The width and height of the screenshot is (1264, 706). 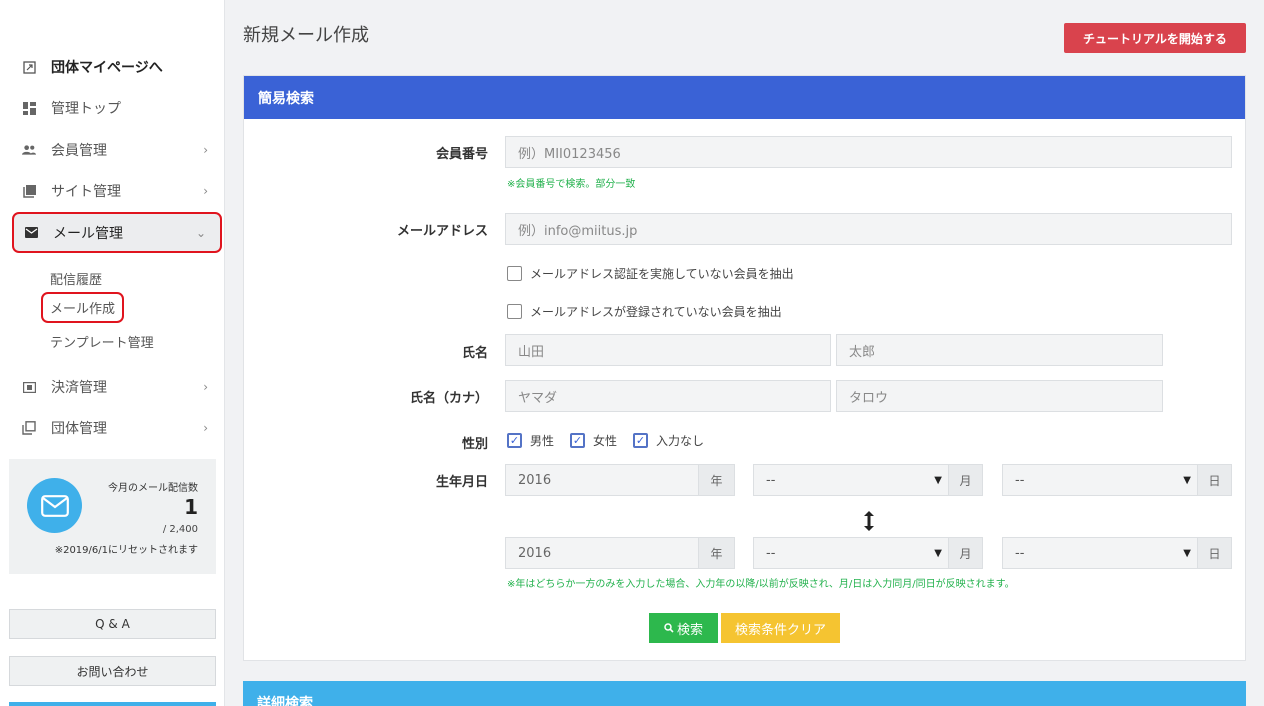 What do you see at coordinates (868, 229) in the screenshot?
I see `email-input: 例）info@miitus.jp` at bounding box center [868, 229].